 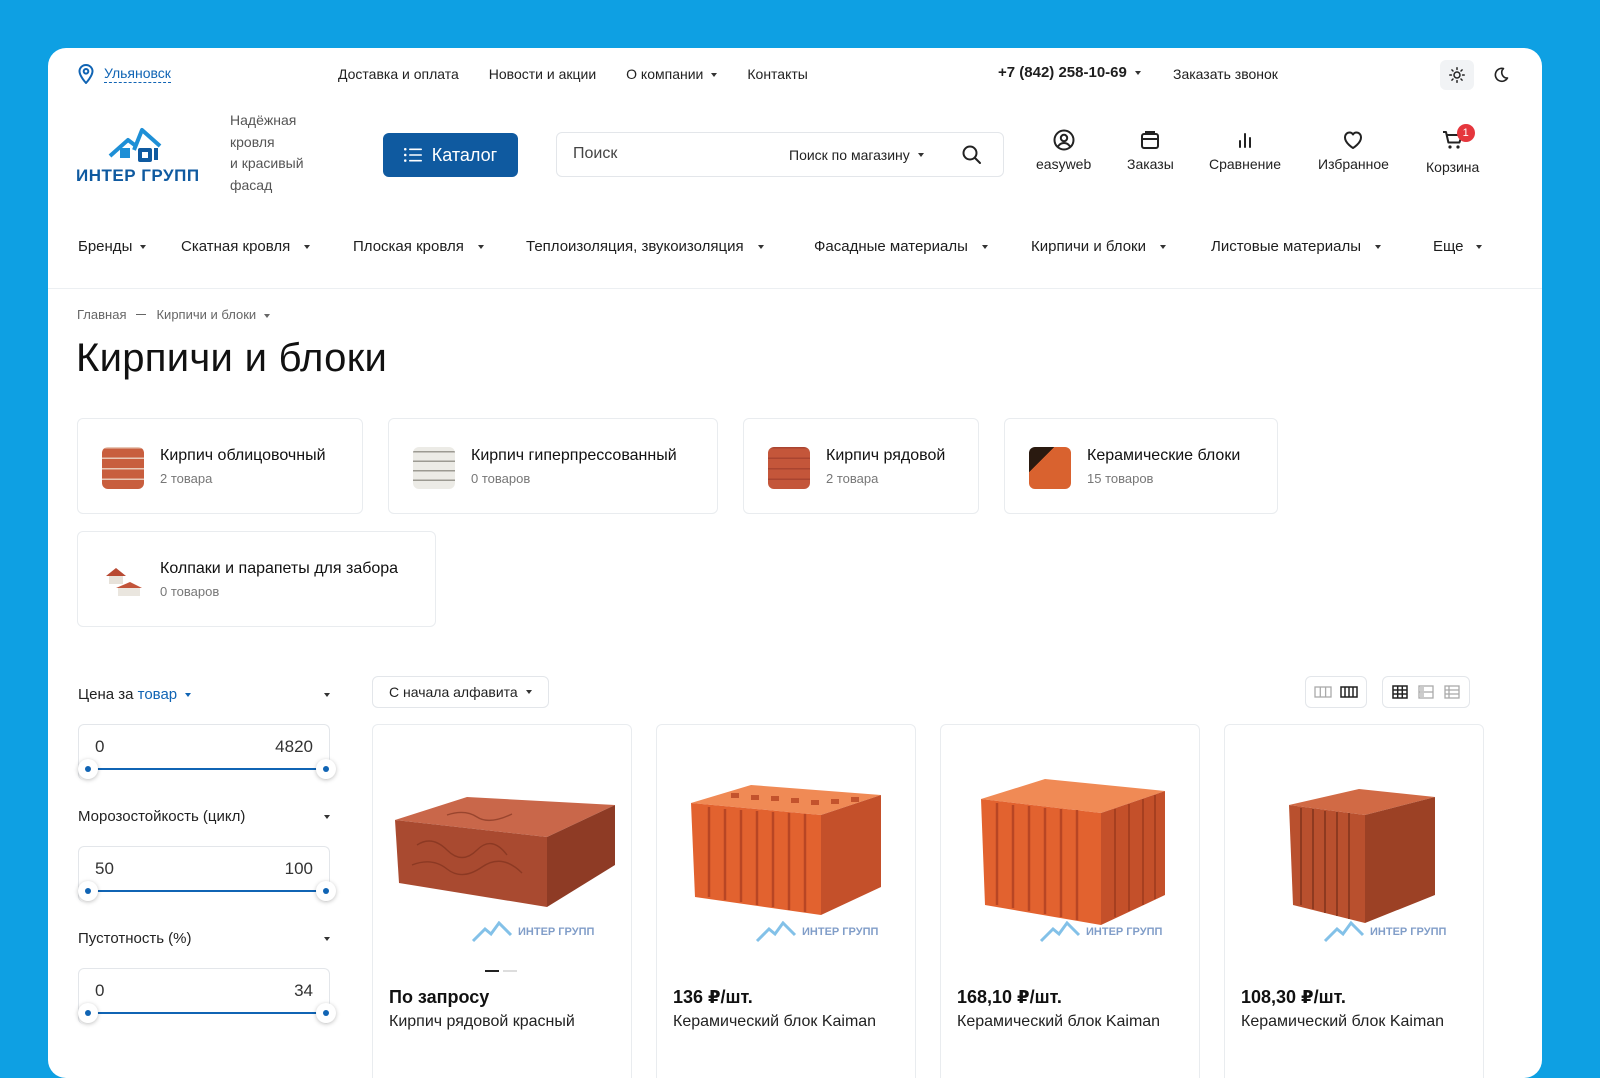 What do you see at coordinates (713, 997) in the screenshot?
I see `product-price: 136 ₽/шт.` at bounding box center [713, 997].